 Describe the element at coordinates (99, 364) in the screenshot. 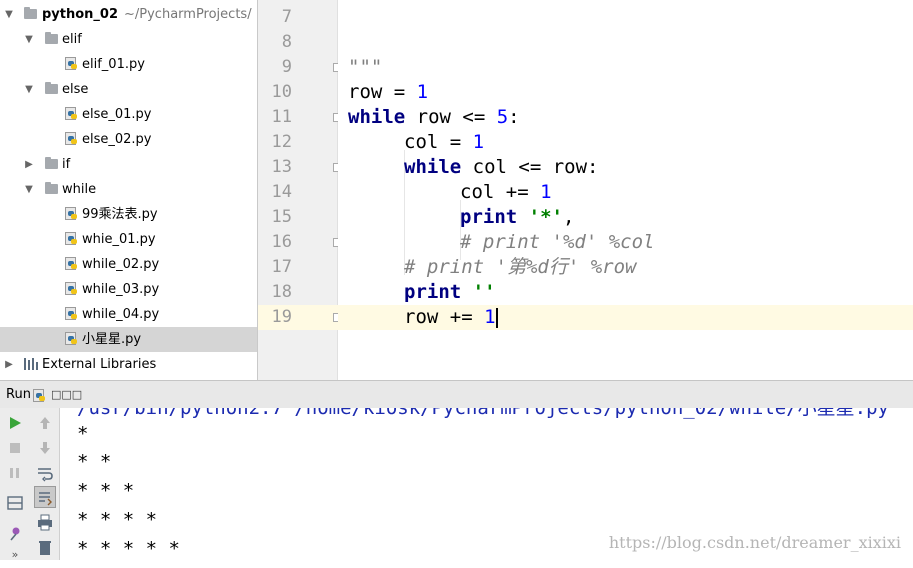

I see `tree-external-libraries-label: External Libraries` at that location.